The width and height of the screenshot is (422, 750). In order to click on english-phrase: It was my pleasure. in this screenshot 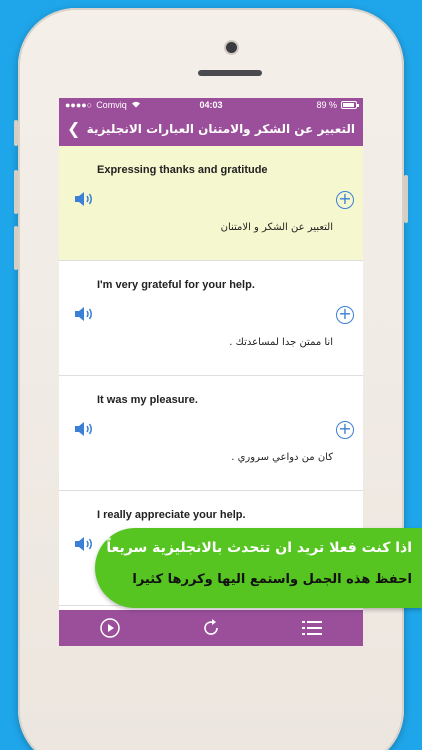, I will do `click(147, 400)`.